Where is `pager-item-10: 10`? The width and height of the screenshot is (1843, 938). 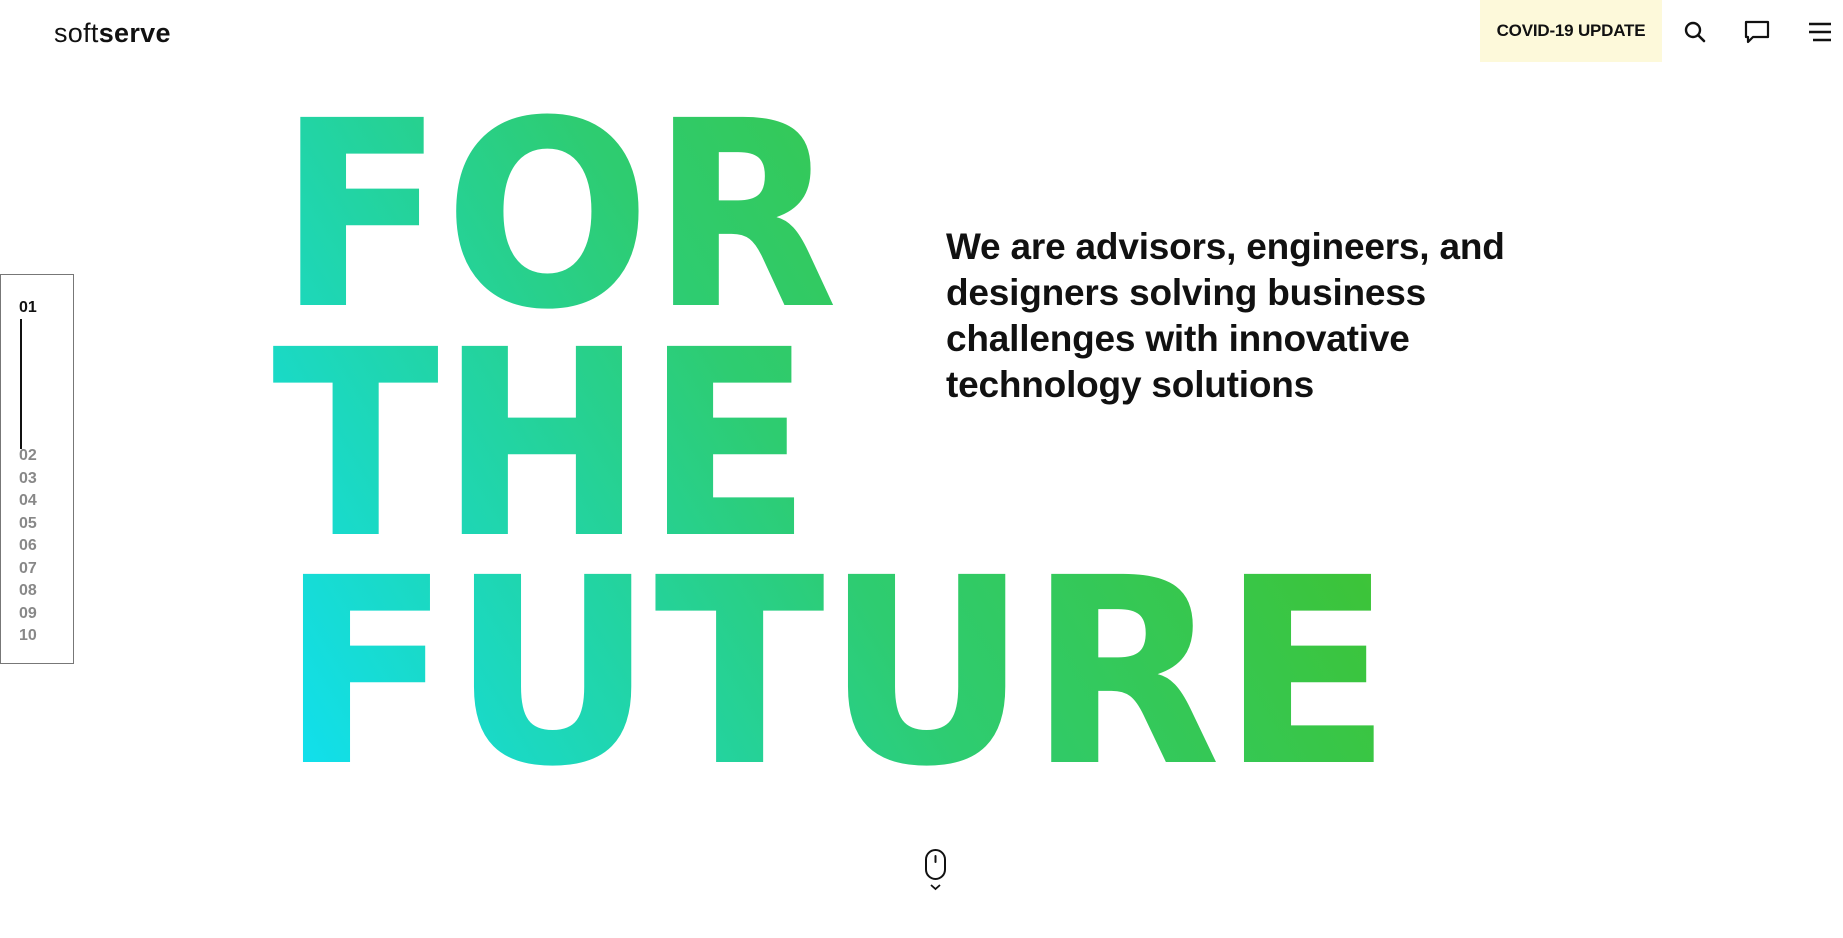
pager-item-10: 10 is located at coordinates (28, 636).